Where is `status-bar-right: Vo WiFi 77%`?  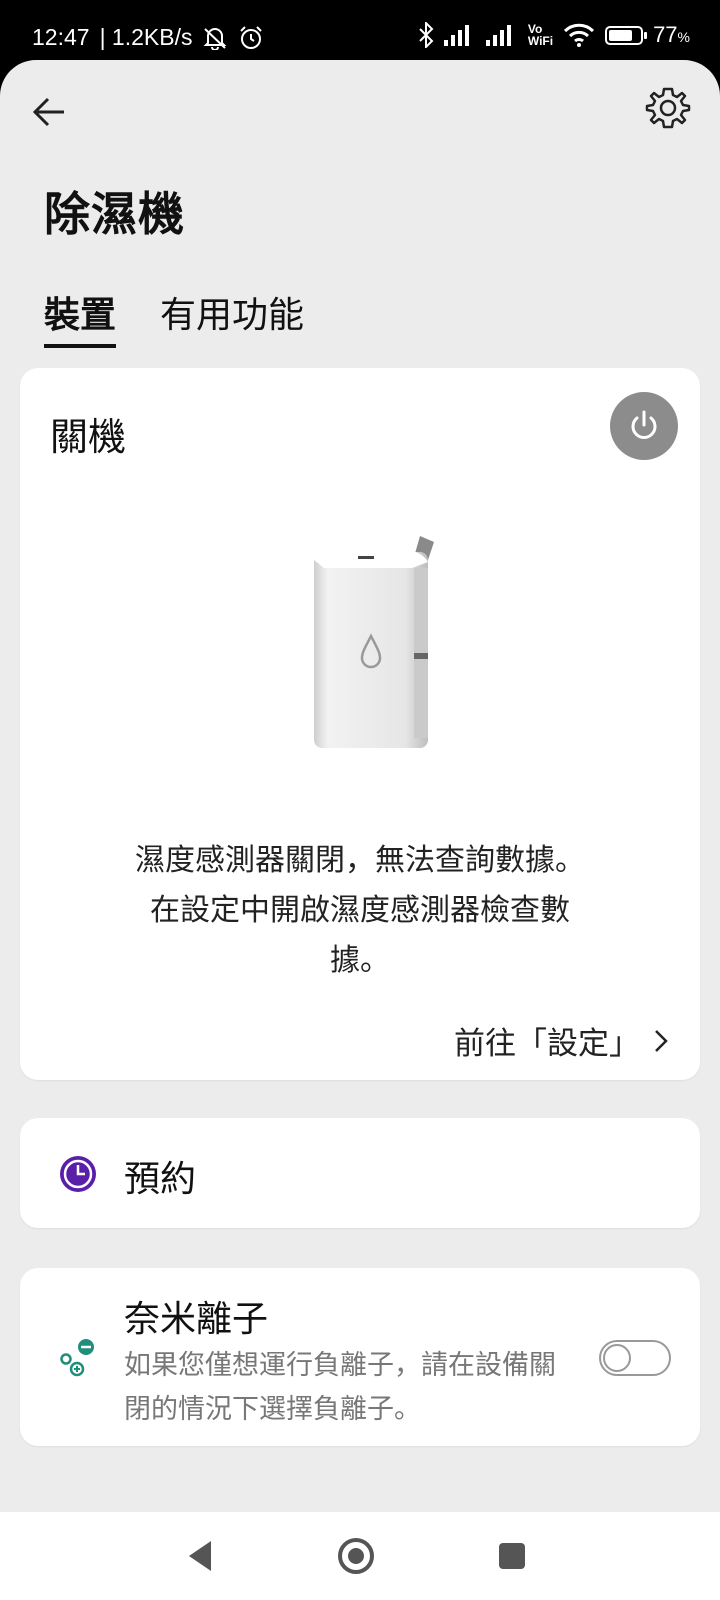 status-bar-right: Vo WiFi 77% is located at coordinates (554, 35).